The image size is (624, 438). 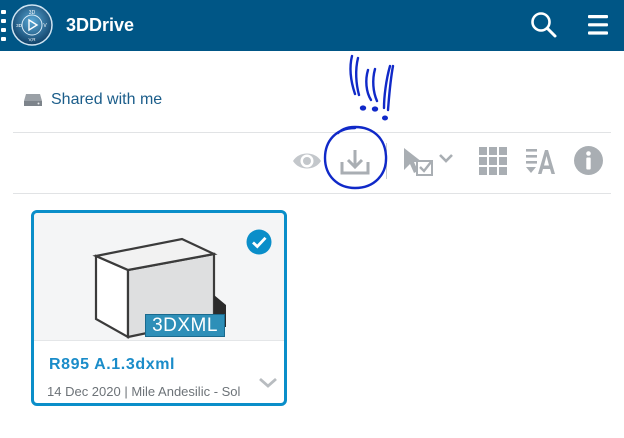 I want to click on logo-text-left: 3D, so click(x=19, y=25).